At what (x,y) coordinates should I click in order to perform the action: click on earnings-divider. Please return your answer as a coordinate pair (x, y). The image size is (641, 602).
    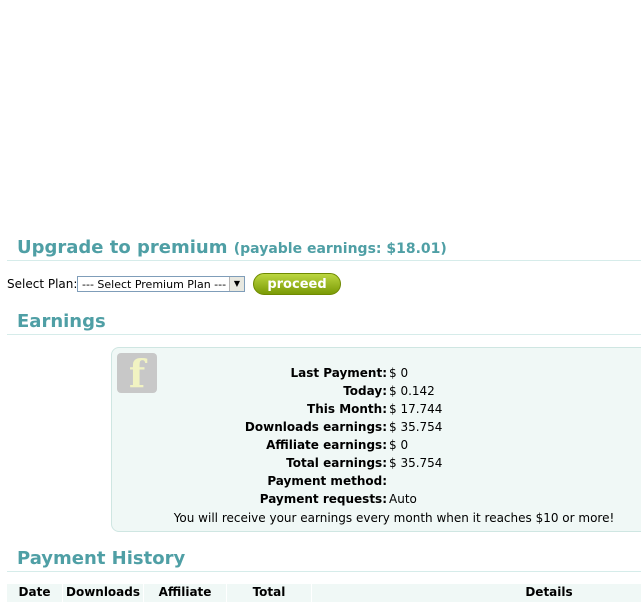
    Looking at the image, I should click on (324, 334).